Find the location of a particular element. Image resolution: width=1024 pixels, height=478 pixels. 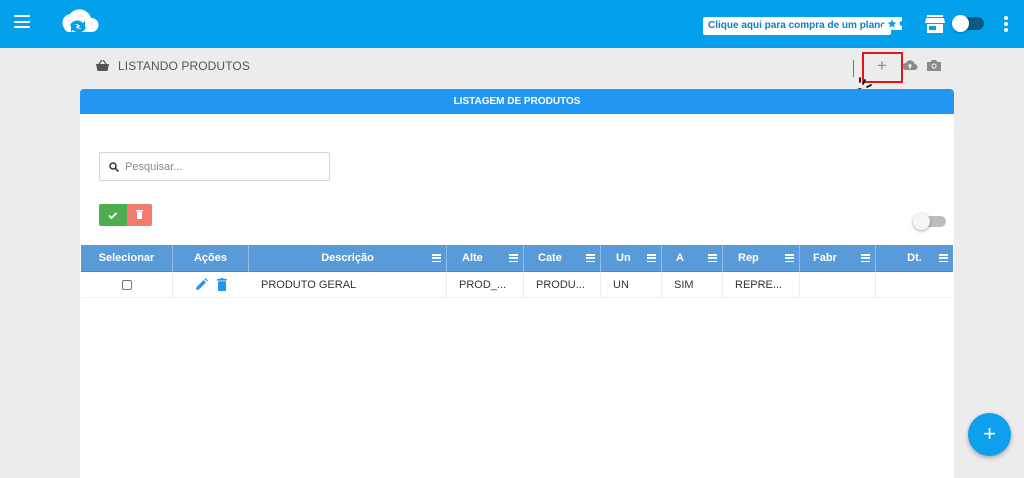

search-input is located at coordinates (225, 166).